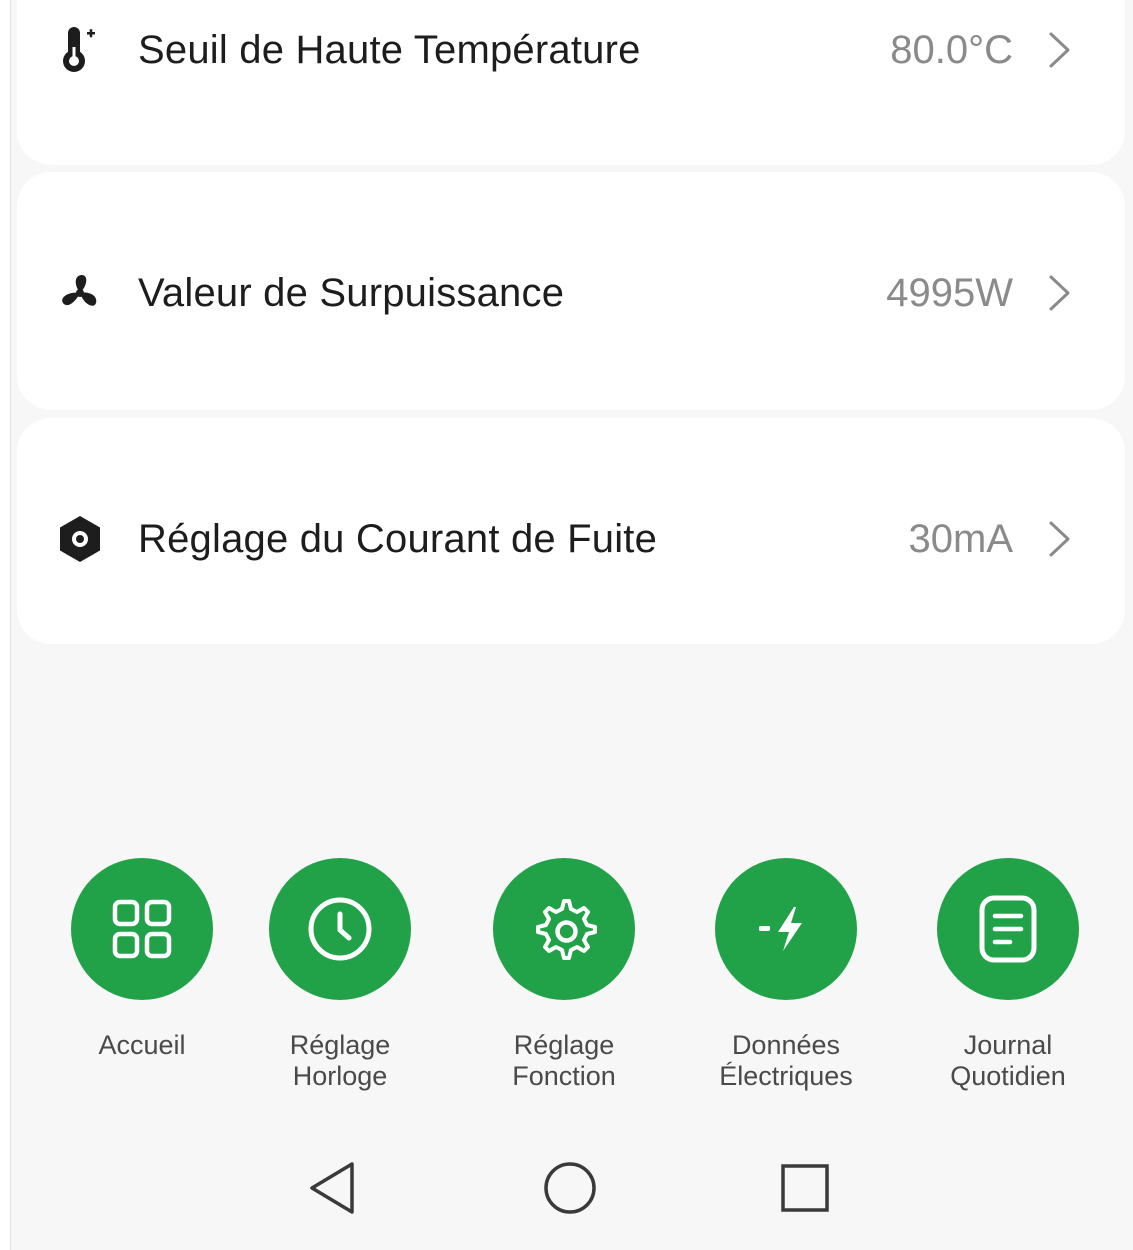  Describe the element at coordinates (1008, 1060) in the screenshot. I see `nav-label: Journal Quotidien` at that location.